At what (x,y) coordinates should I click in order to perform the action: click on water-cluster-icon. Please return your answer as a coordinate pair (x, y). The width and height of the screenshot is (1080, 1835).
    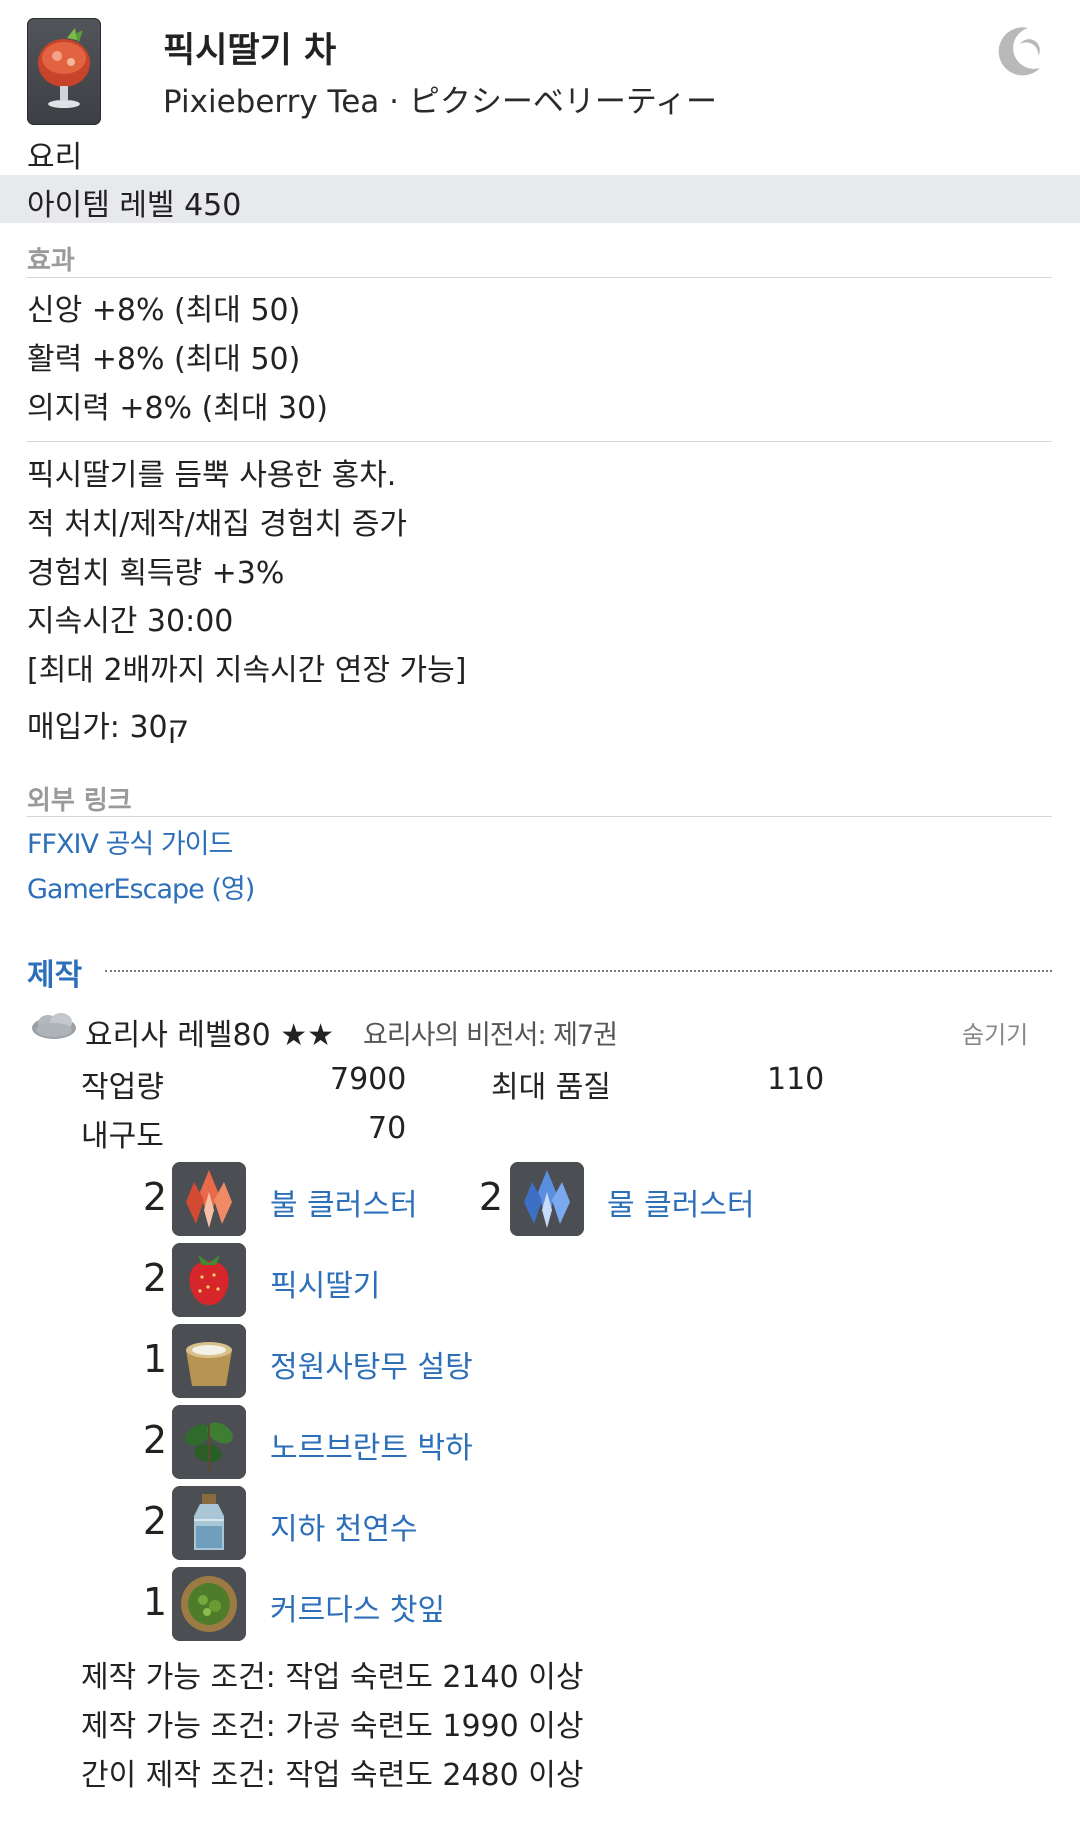
    Looking at the image, I should click on (547, 1199).